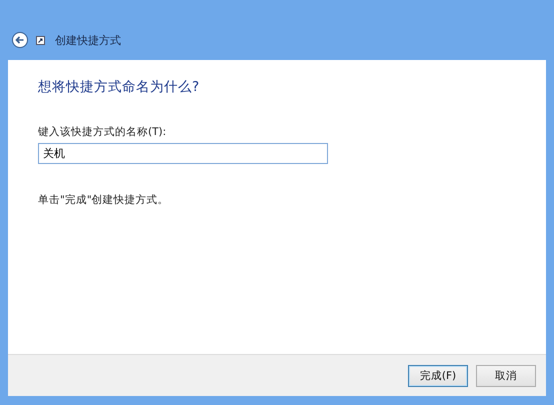  What do you see at coordinates (103, 132) in the screenshot?
I see `field-label: 键入该快捷方式的名称(T):` at bounding box center [103, 132].